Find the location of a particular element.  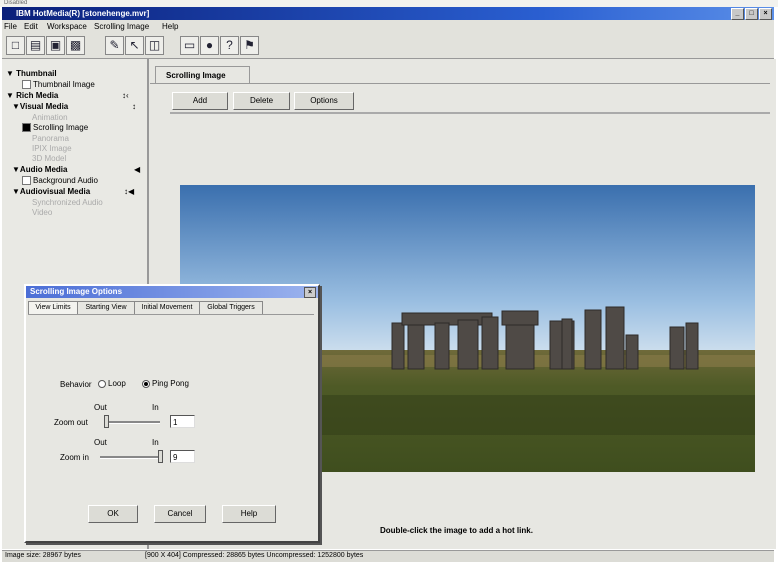

zoom-in-label: Zoom in is located at coordinates (74, 457).